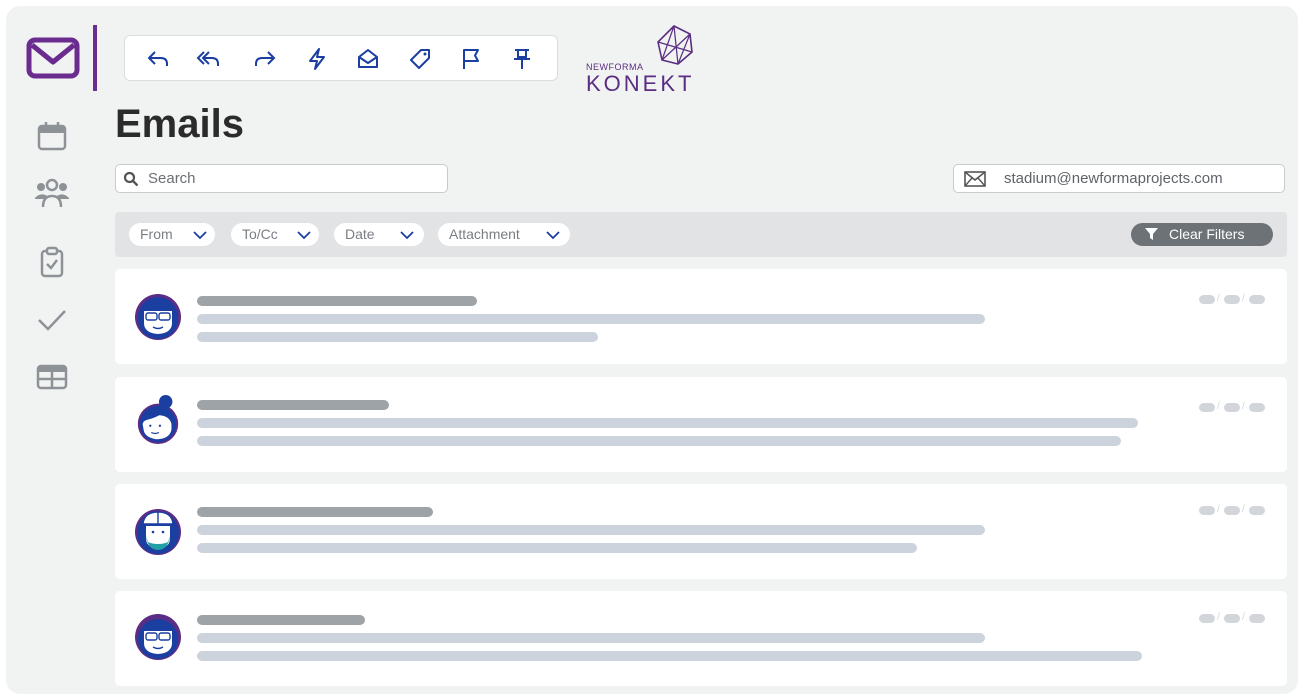 The height and width of the screenshot is (700, 1304). I want to click on filter-tocc: To/Cc, so click(275, 234).